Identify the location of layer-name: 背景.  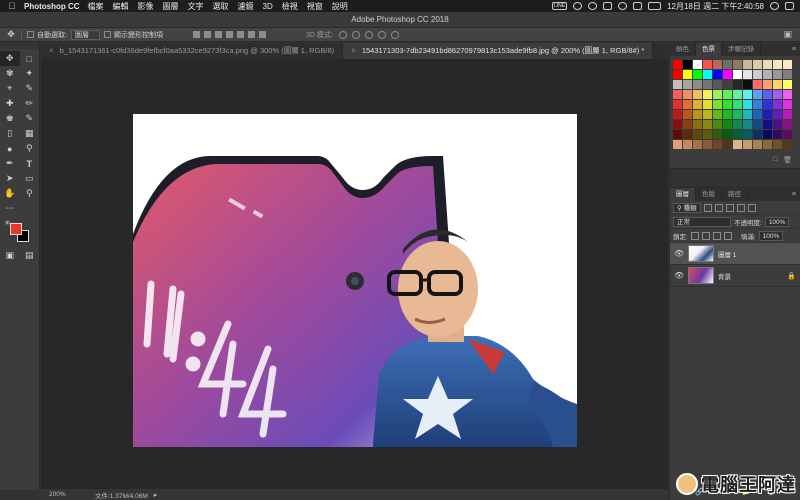
(724, 276).